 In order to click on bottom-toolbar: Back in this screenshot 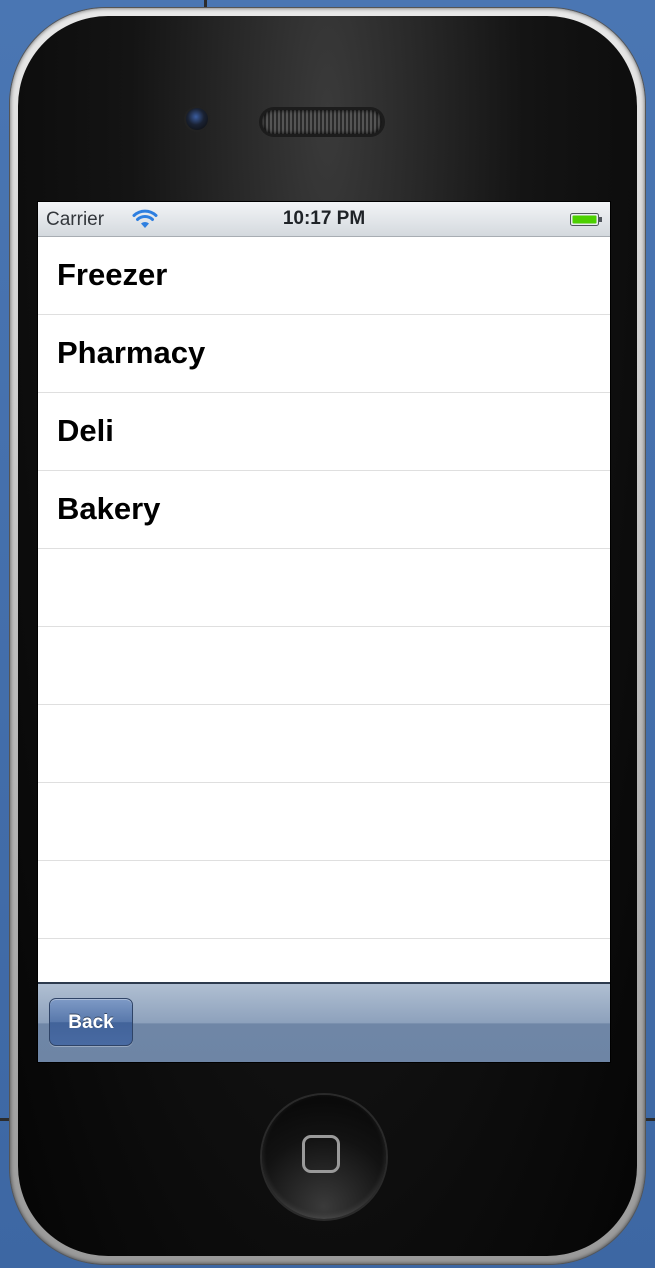, I will do `click(324, 1022)`.